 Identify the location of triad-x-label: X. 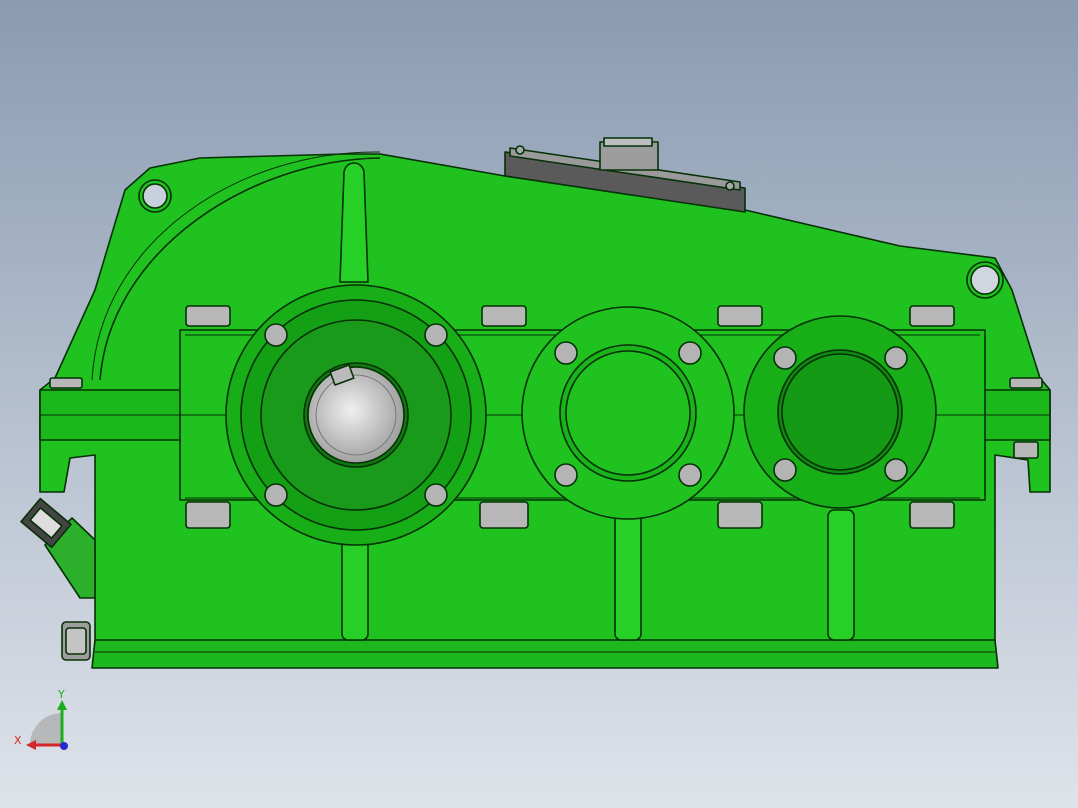
(18, 740).